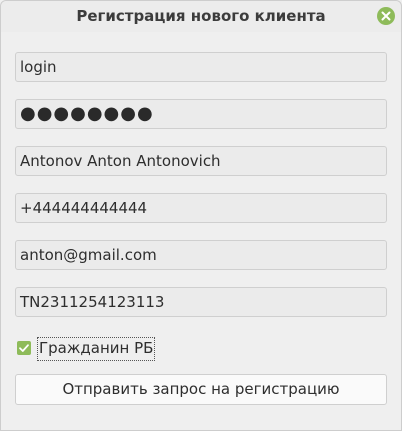 The height and width of the screenshot is (431, 402). What do you see at coordinates (201, 161) in the screenshot?
I see `full-name-input: Antonov Anton Antonovich` at bounding box center [201, 161].